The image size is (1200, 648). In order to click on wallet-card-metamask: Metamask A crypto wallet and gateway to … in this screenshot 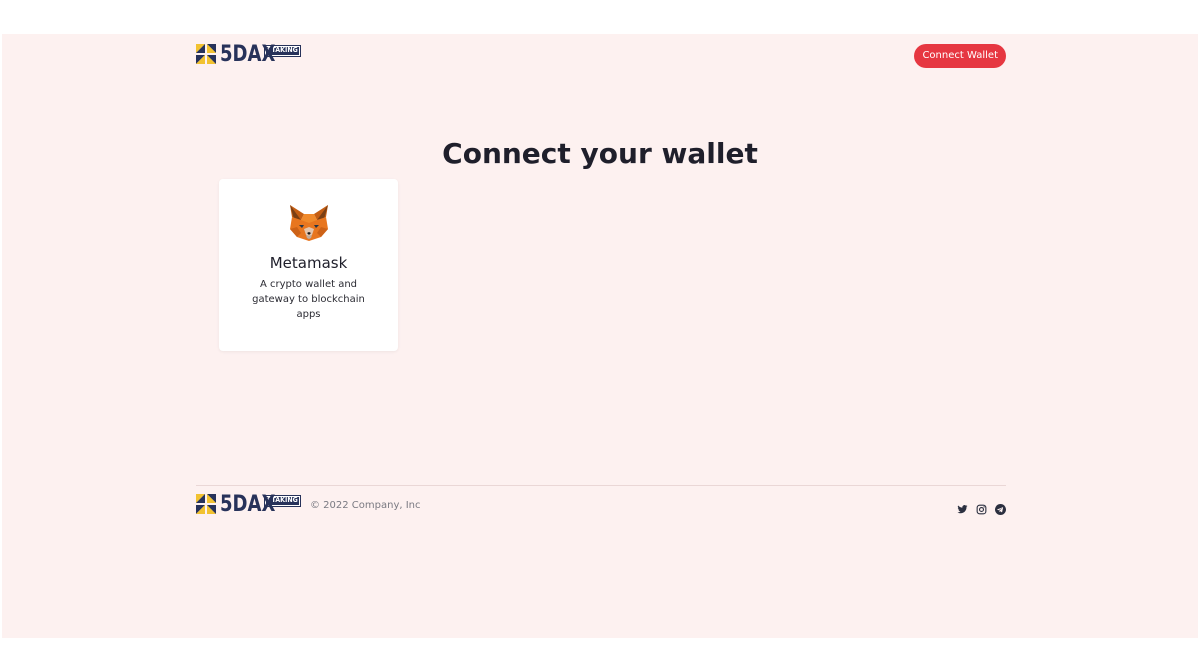, I will do `click(308, 265)`.